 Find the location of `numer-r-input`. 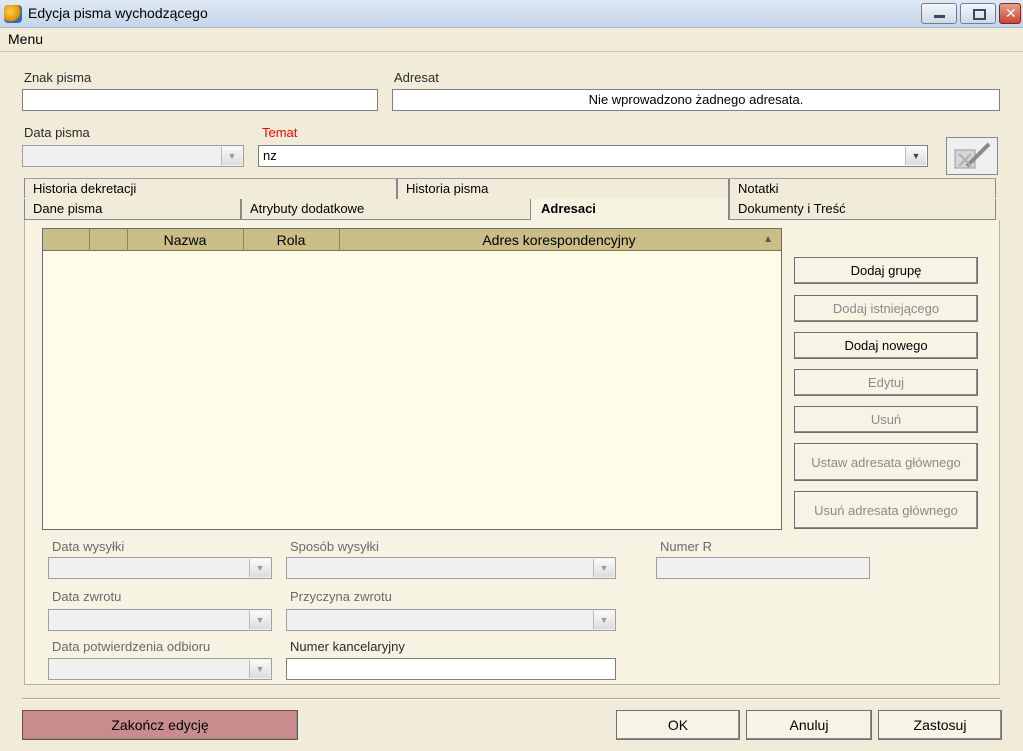

numer-r-input is located at coordinates (763, 568).